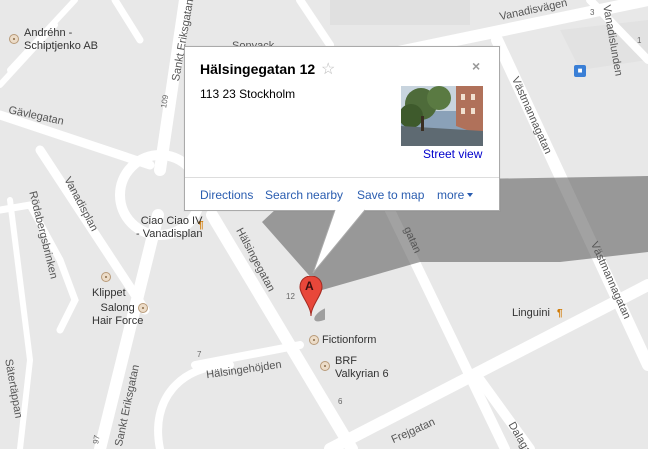  I want to click on street-view-image, so click(442, 116).